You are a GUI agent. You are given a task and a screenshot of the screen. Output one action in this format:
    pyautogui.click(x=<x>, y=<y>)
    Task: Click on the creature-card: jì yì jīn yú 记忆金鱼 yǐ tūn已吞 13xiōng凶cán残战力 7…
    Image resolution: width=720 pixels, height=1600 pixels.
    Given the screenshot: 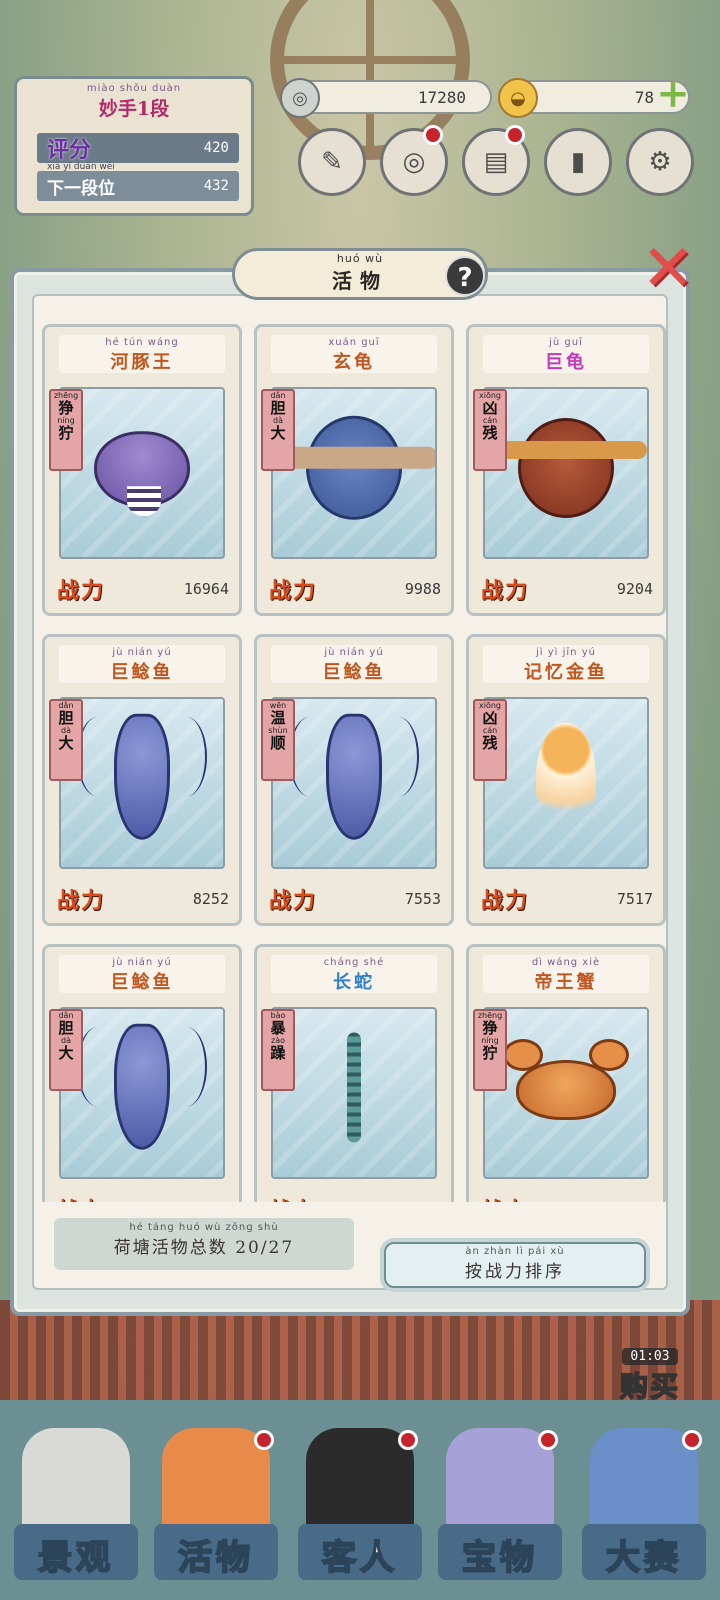 What is the action you would take?
    pyautogui.click(x=566, y=780)
    